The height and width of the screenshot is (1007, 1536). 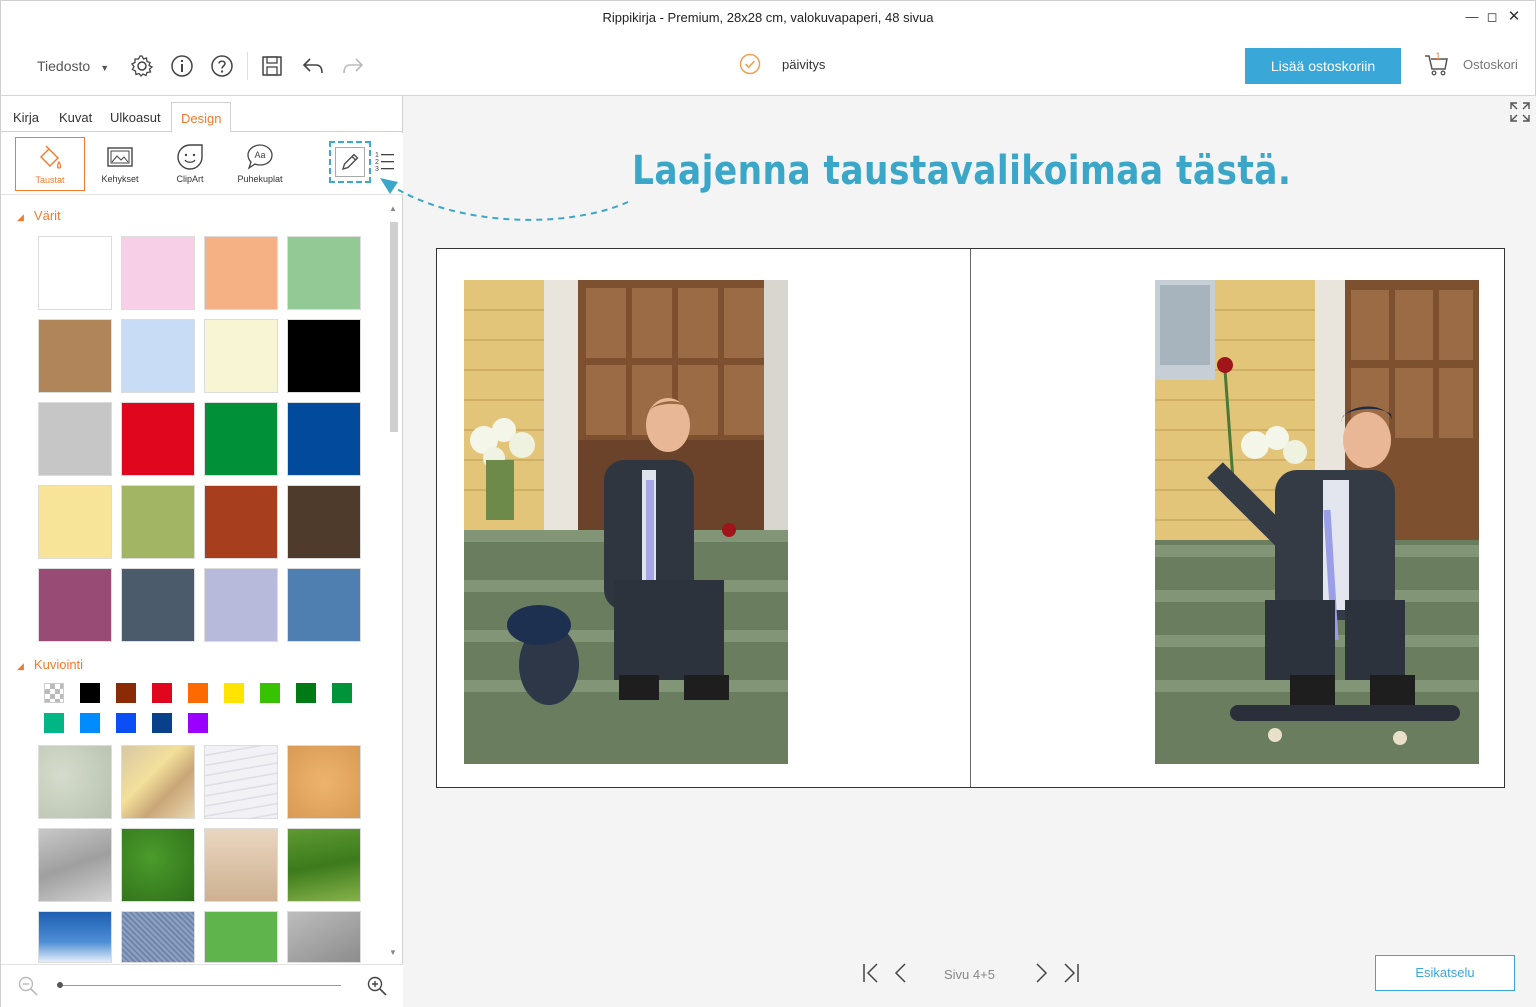 What do you see at coordinates (201, 117) in the screenshot?
I see `tab-design: Design` at bounding box center [201, 117].